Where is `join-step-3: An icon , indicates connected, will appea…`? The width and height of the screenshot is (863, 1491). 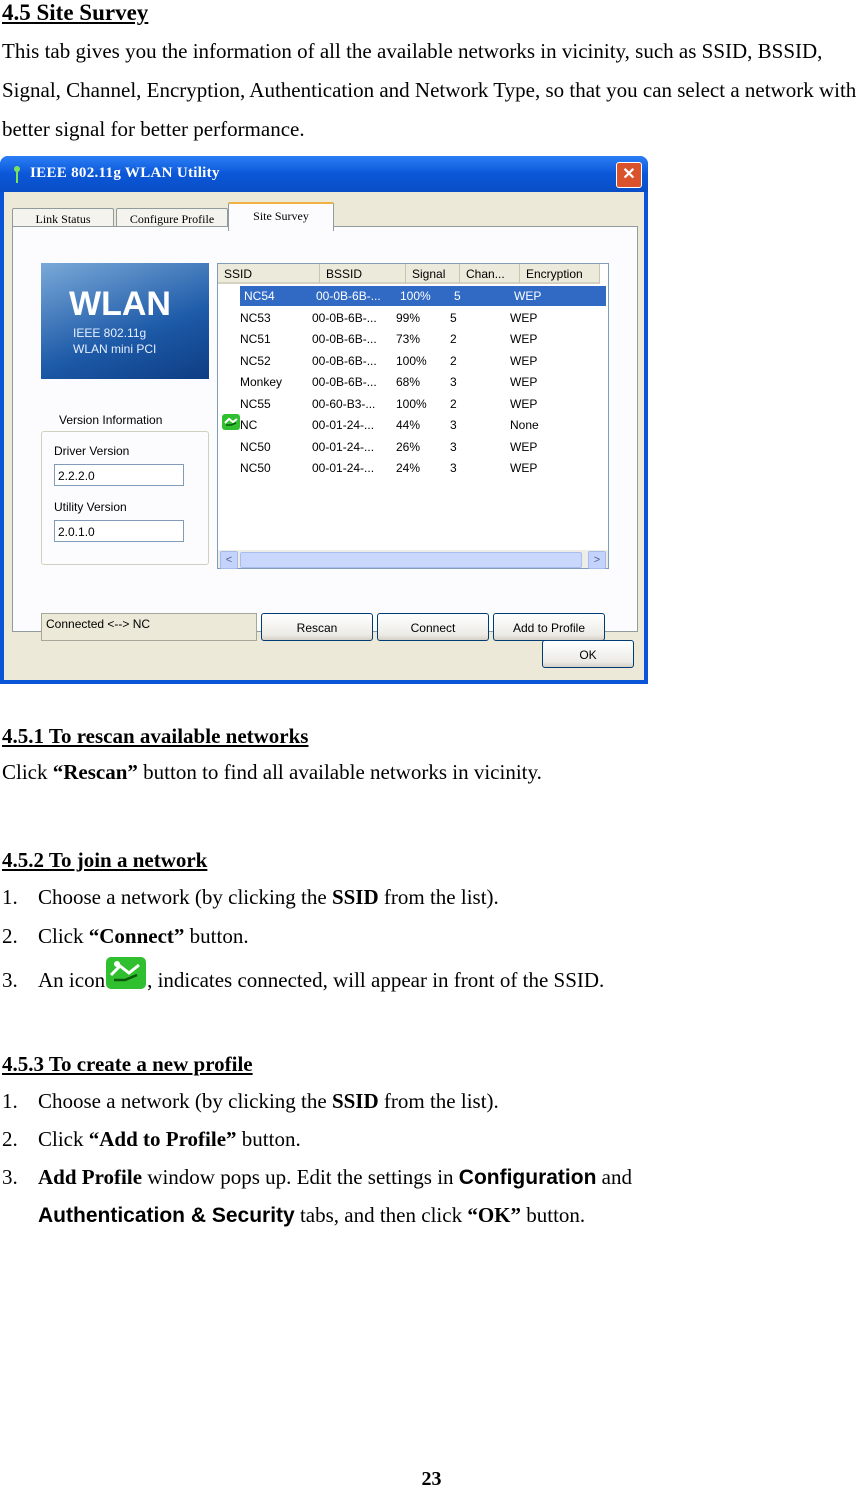 join-step-3: An icon , indicates connected, will appea… is located at coordinates (321, 975).